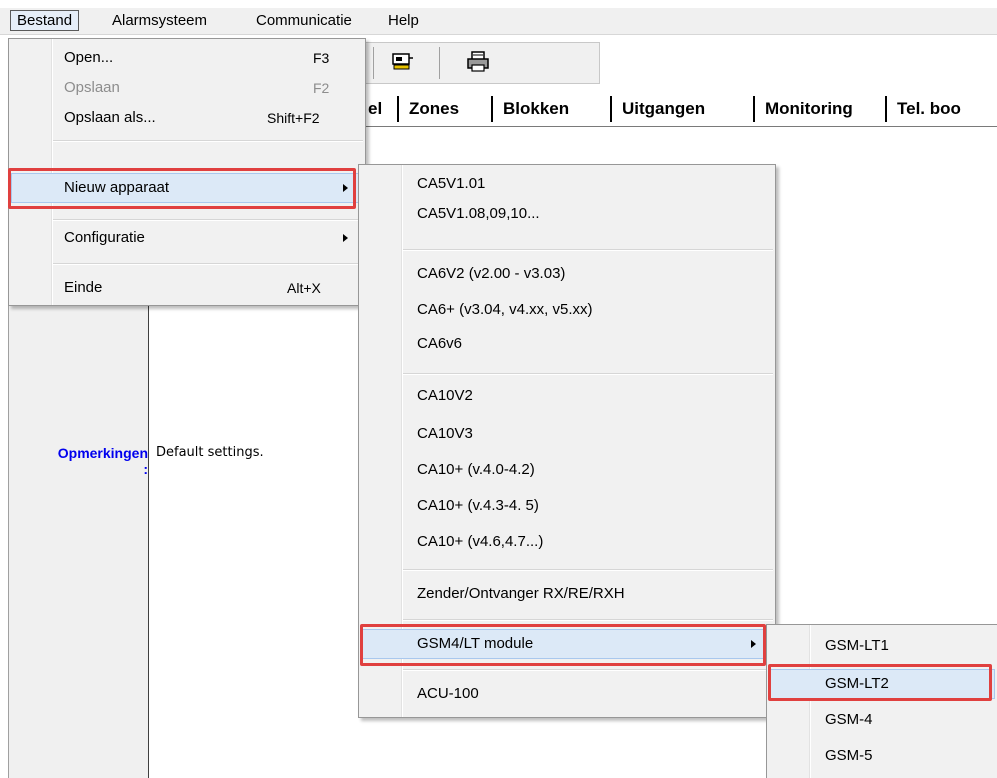 This screenshot has width=997, height=778. What do you see at coordinates (567, 344) in the screenshot?
I see `device-item: CA6v6` at bounding box center [567, 344].